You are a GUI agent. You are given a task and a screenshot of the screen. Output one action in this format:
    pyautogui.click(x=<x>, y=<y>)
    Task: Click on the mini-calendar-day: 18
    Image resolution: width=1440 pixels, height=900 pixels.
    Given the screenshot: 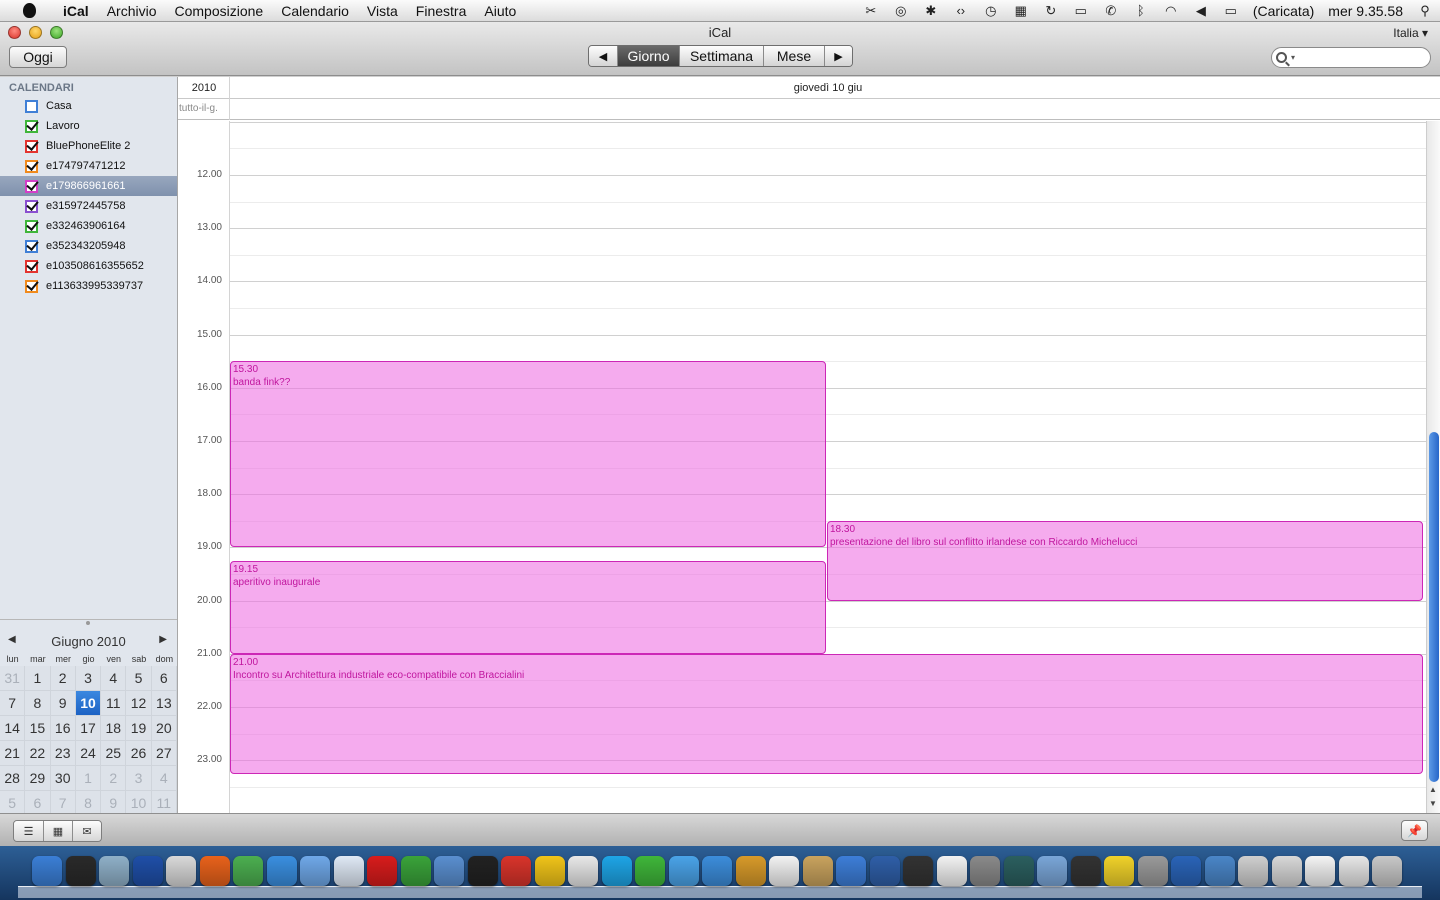 What is the action you would take?
    pyautogui.click(x=114, y=728)
    